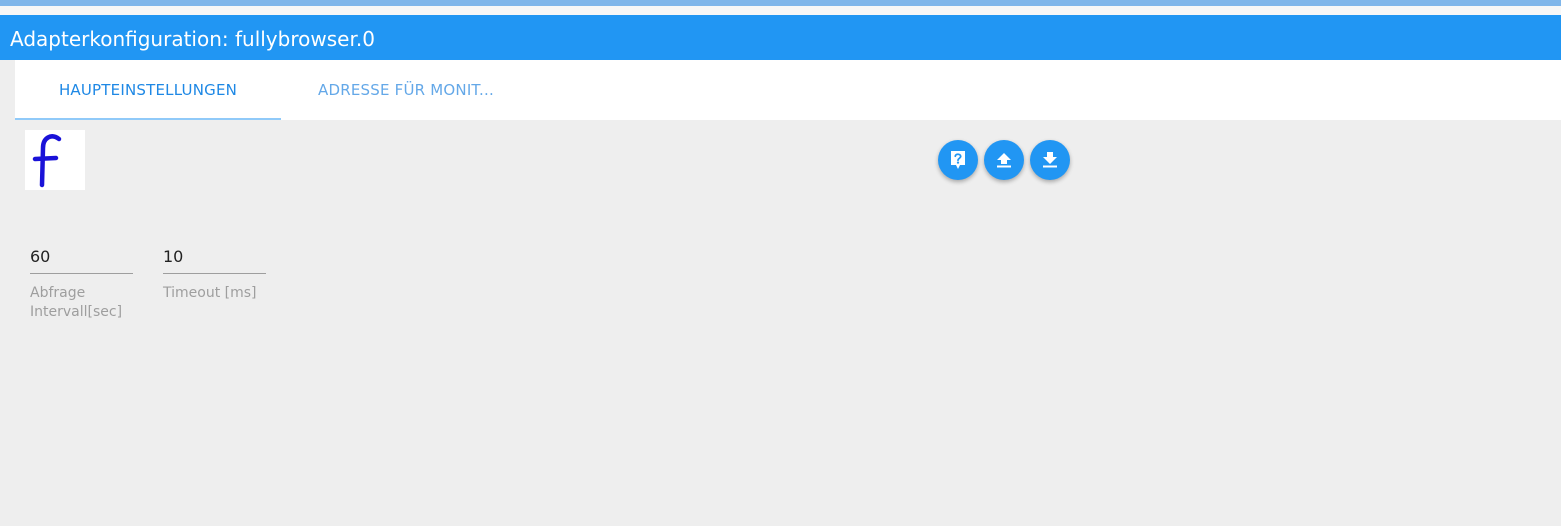  I want to click on interval-field: Abfrage Intervall[sec], so click(81, 281).